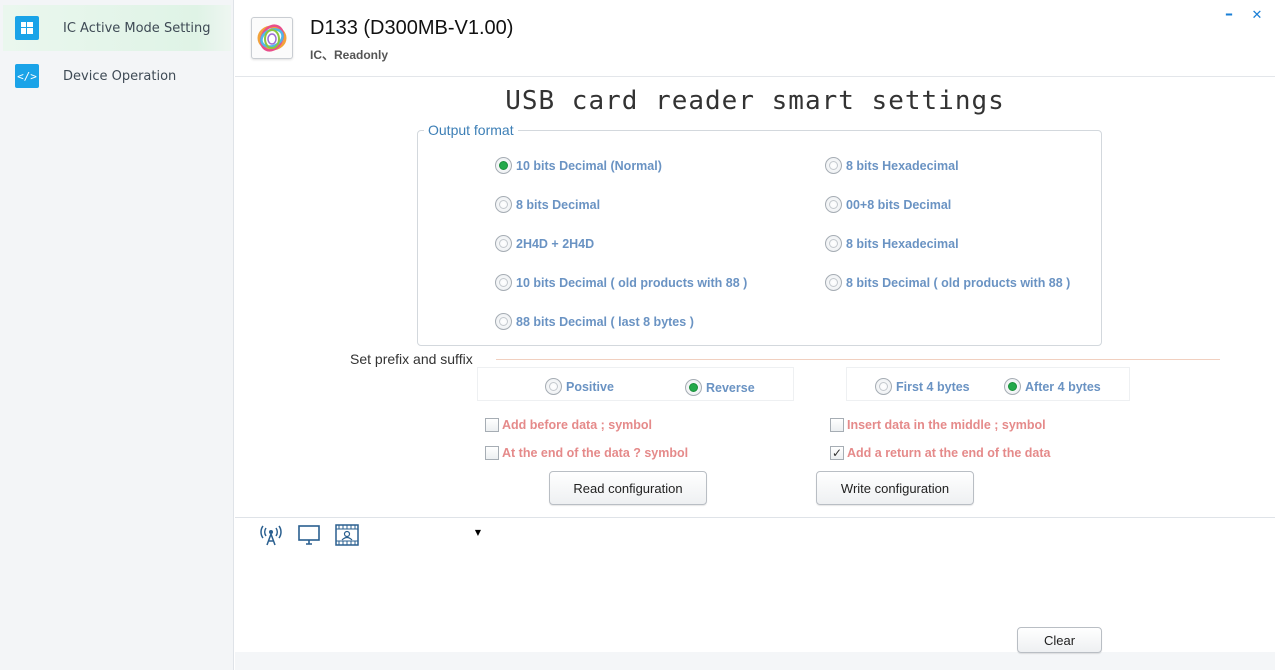 The height and width of the screenshot is (670, 1275). I want to click on radio-first-4-bytes: First 4 bytes, so click(922, 386).